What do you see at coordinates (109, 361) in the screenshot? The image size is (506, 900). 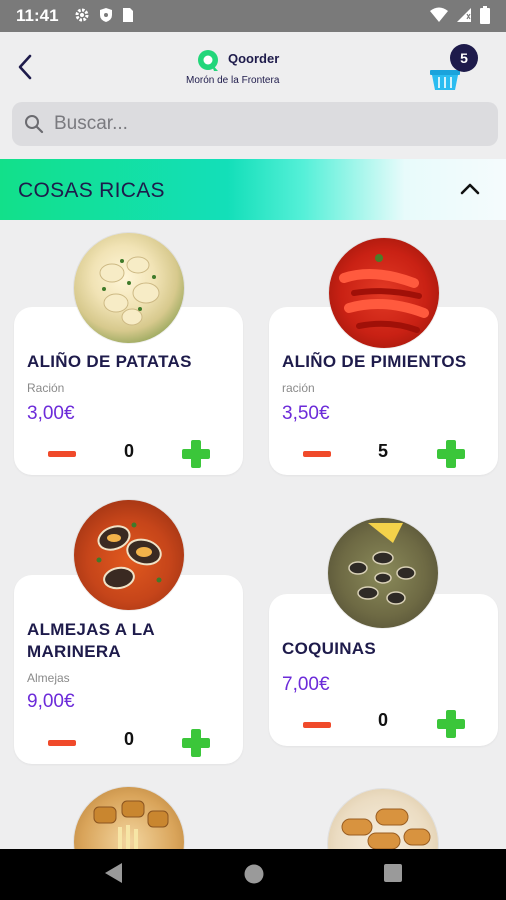 I see `product-name: ALIÑO DE PATATAS` at bounding box center [109, 361].